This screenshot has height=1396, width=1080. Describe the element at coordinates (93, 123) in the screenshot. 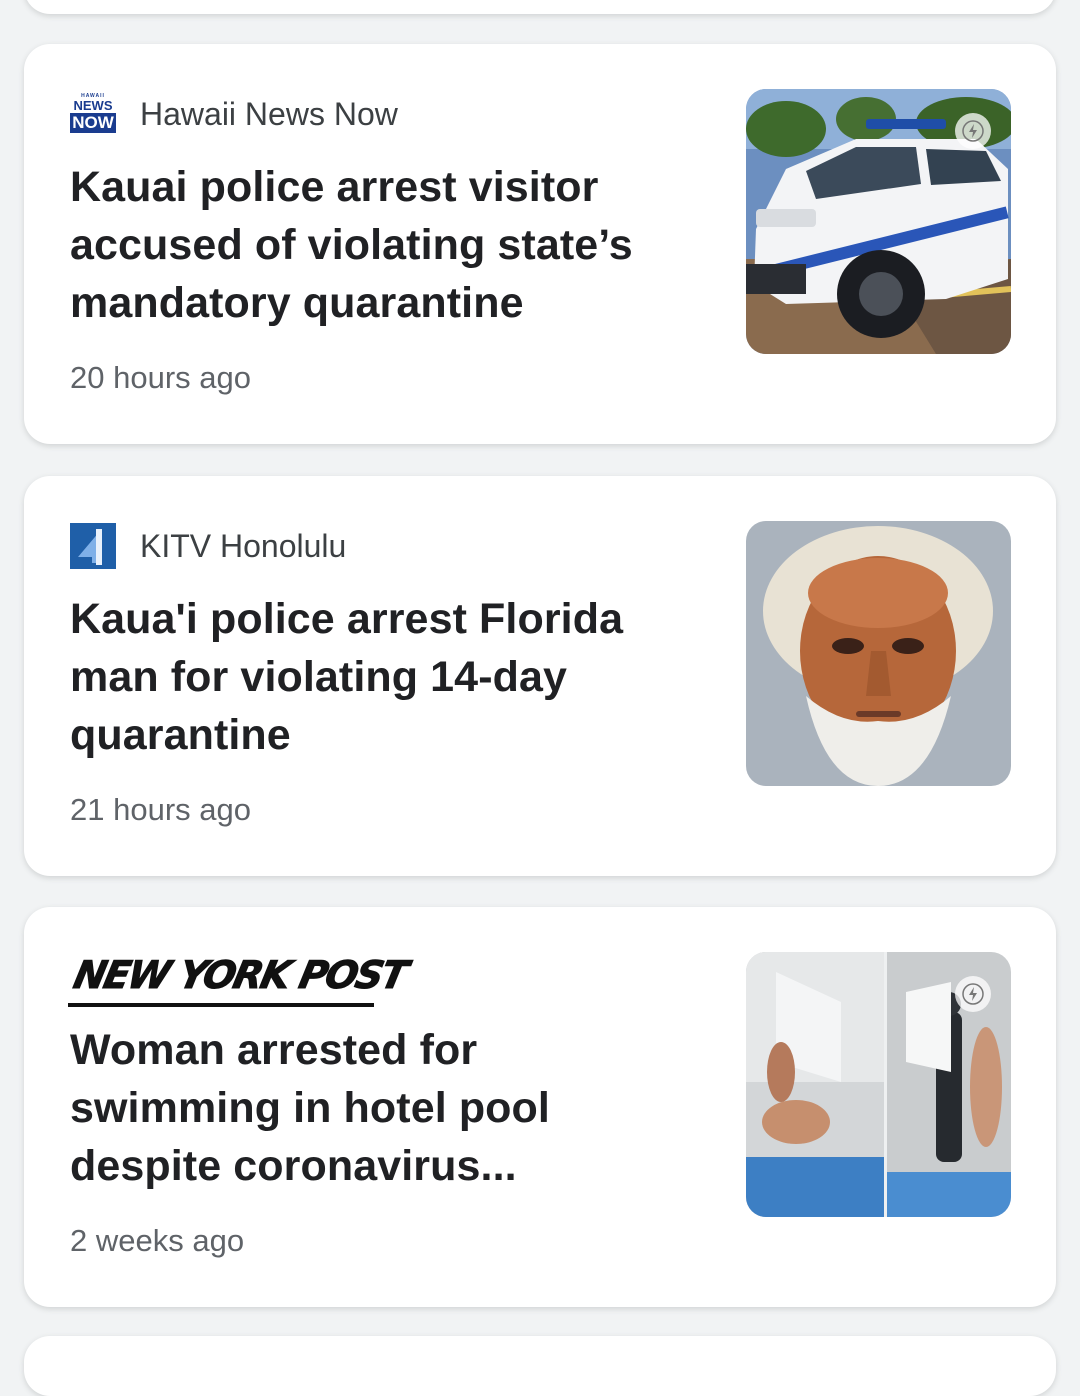

I see `logo-line-2: NOW` at that location.